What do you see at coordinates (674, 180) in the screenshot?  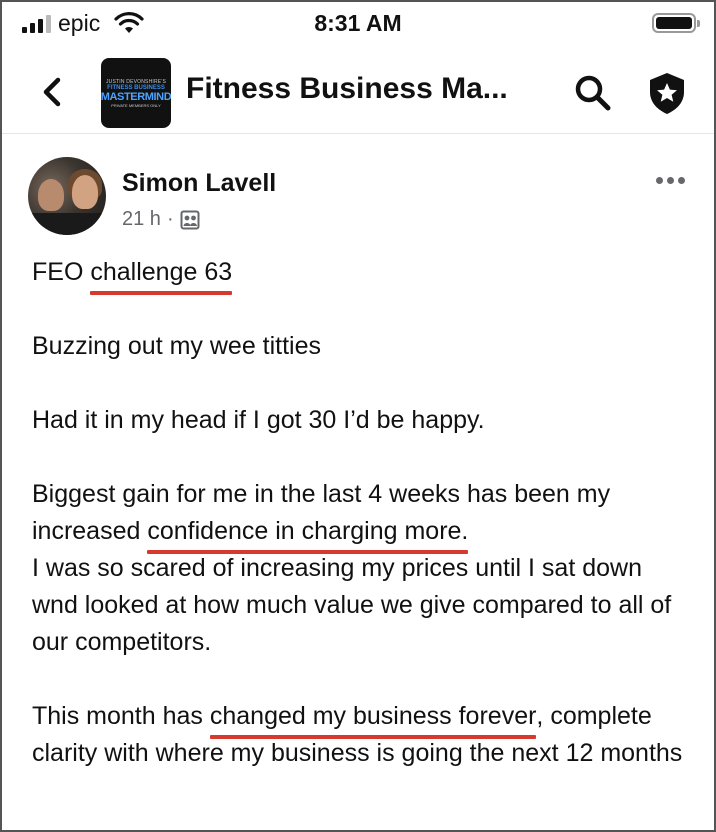 I see `post-more-options-button` at bounding box center [674, 180].